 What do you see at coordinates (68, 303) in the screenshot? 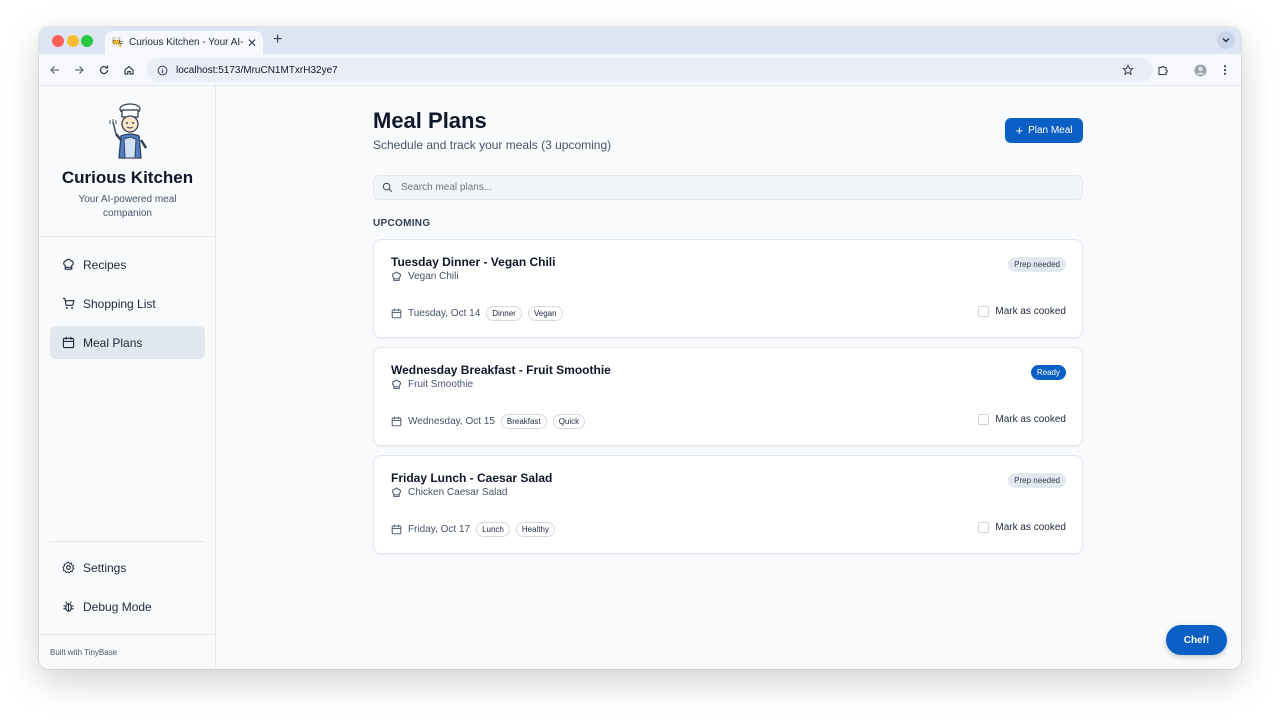
I see `cart-icon` at bounding box center [68, 303].